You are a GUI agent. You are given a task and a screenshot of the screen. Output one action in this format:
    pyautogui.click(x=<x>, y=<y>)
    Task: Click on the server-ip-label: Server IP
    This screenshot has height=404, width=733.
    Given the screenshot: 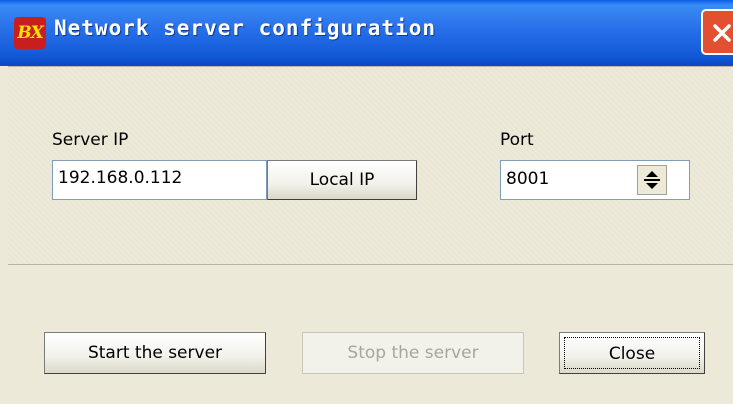 What is the action you would take?
    pyautogui.click(x=90, y=140)
    